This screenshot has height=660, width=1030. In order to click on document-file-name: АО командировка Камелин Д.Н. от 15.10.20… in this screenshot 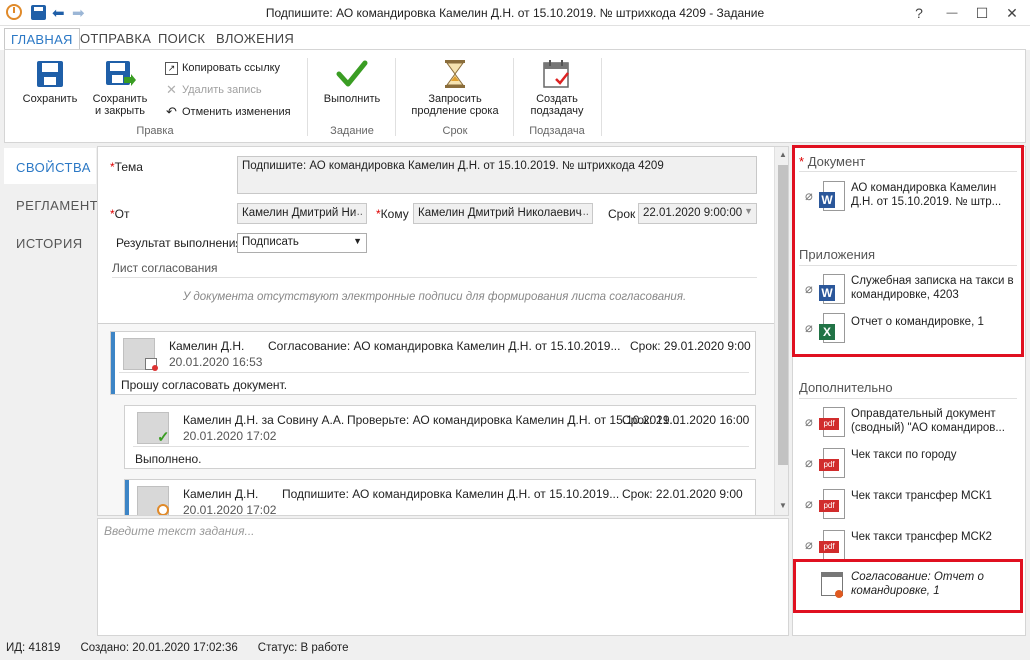, I will do `click(926, 195)`.